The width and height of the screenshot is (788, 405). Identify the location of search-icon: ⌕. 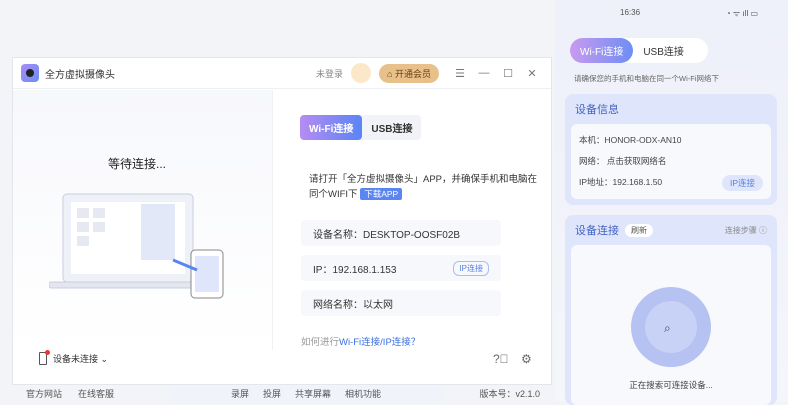
(667, 328).